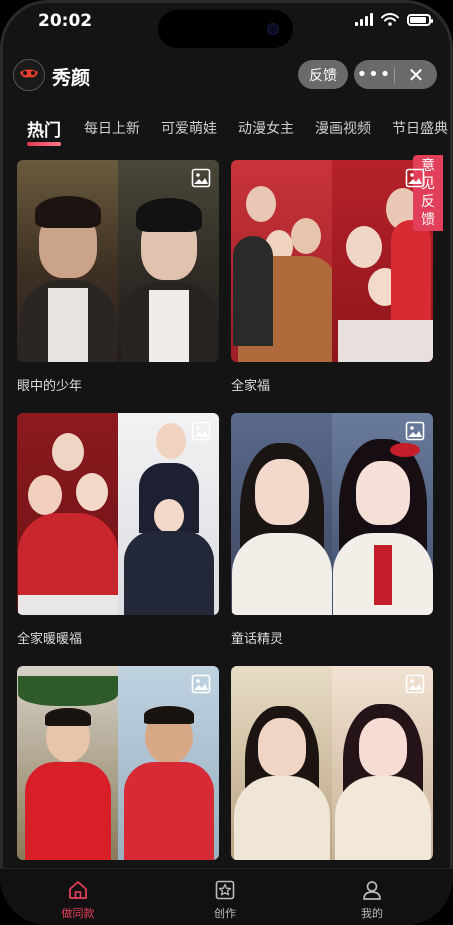  I want to click on app-title: 秀颜, so click(71, 78).